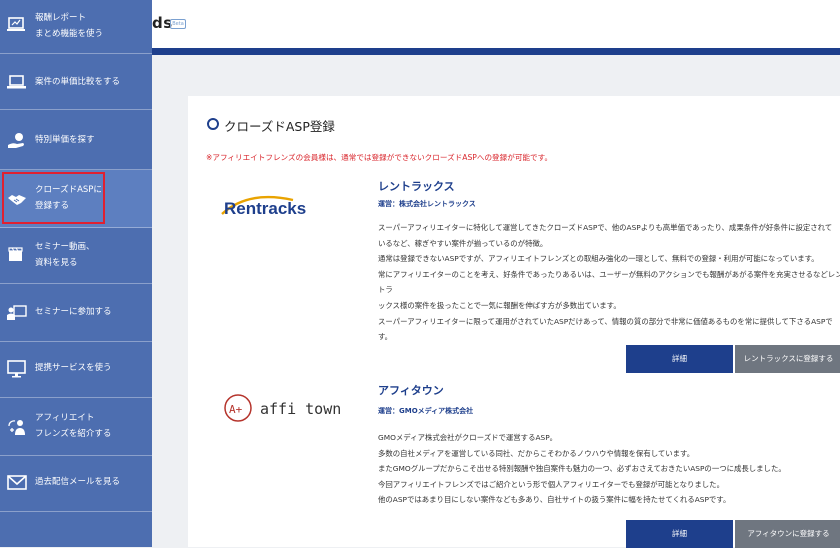 The width and height of the screenshot is (840, 548). I want to click on rentracks-detail-button: 詳細, so click(679, 359).